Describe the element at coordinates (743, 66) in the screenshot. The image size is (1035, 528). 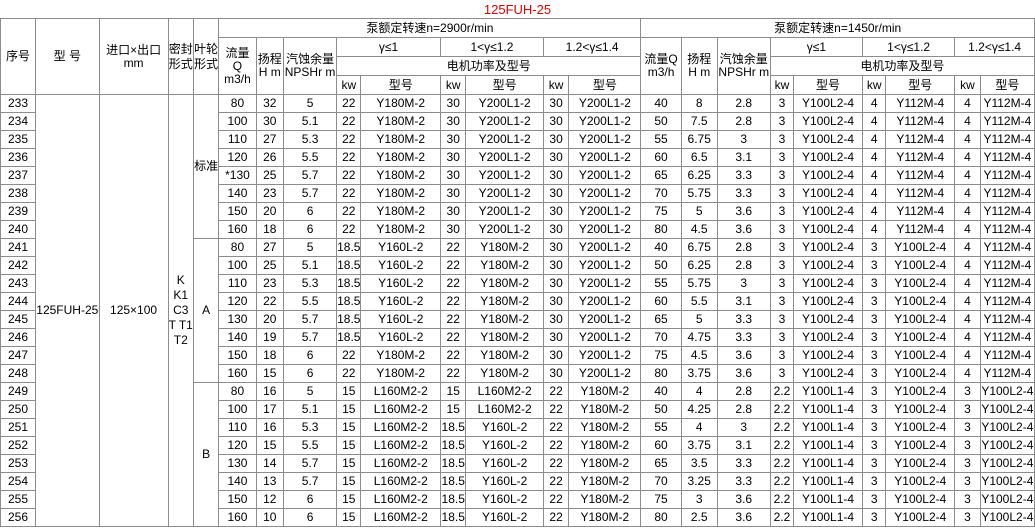
I see `header-npsh-b: 汽蚀余量 NPSHr m` at that location.